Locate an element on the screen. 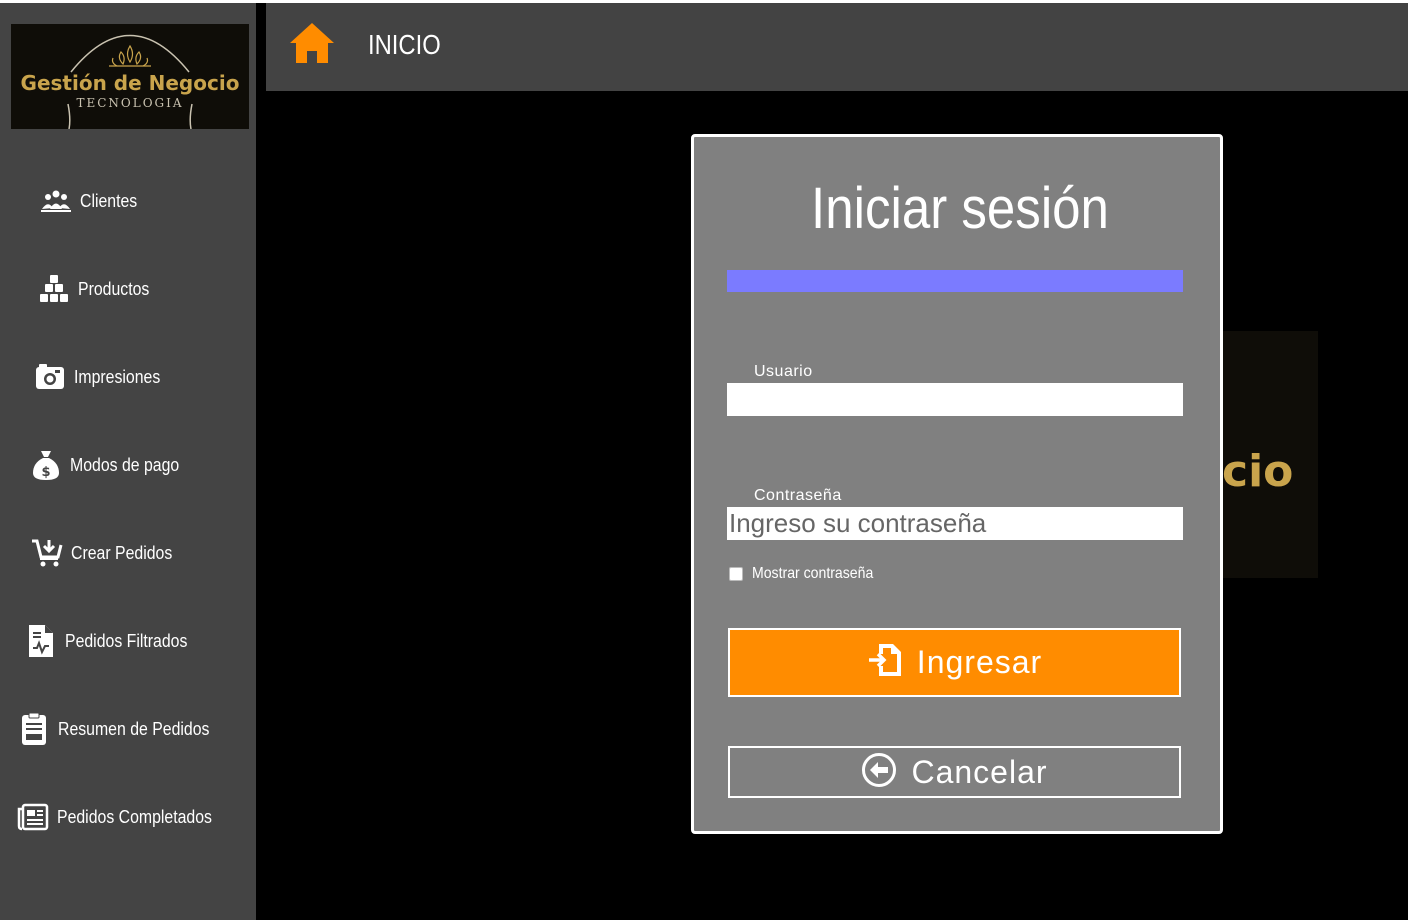 This screenshot has width=1408, height=920. login-button-label: Ingresar is located at coordinates (979, 662).